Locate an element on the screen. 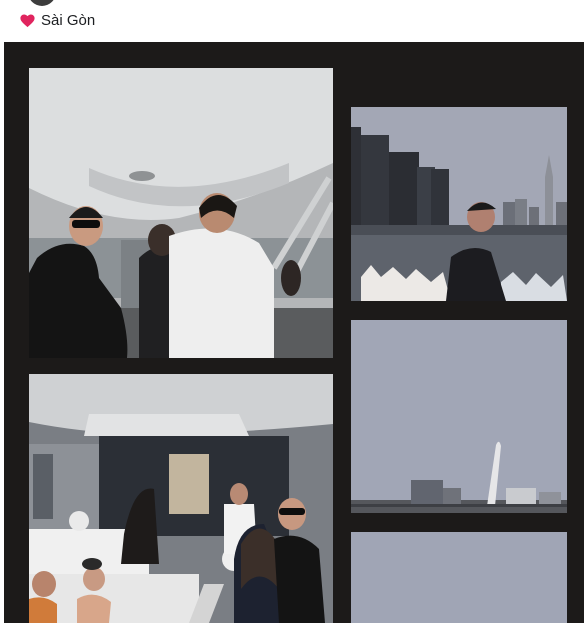 The width and height of the screenshot is (584, 623). photo-bridge-skyline-sky is located at coordinates (459, 416).